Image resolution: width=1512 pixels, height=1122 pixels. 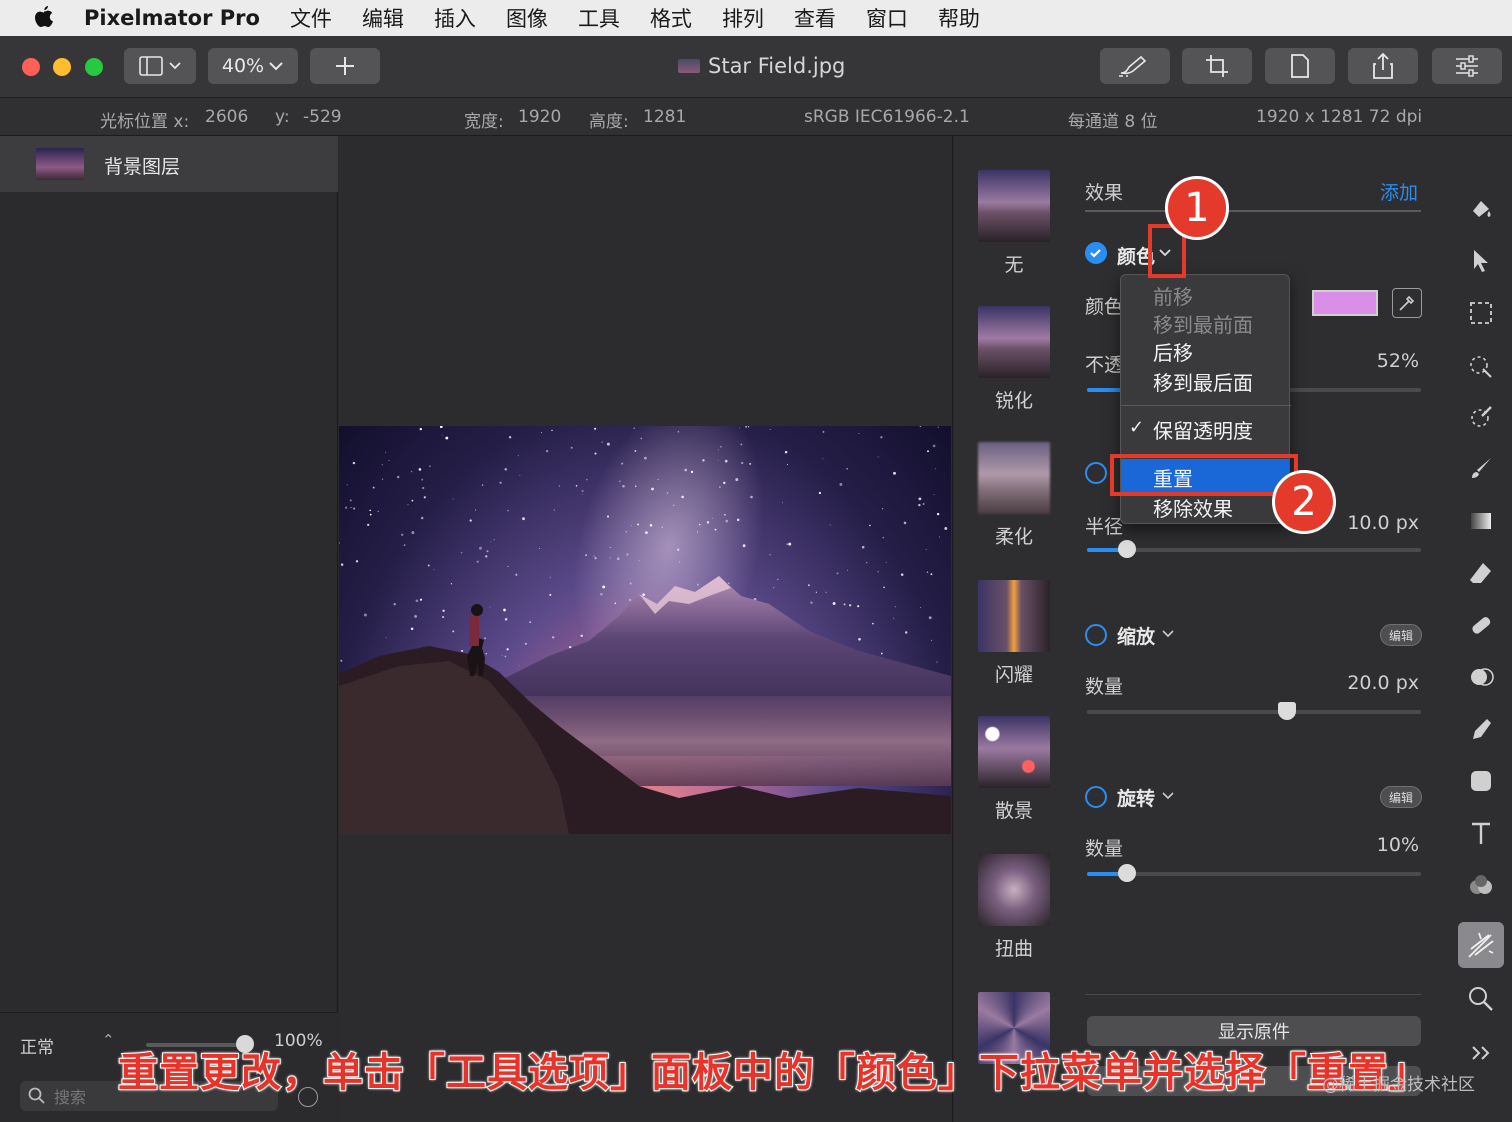 I want to click on rotate-edit-button: 编辑, so click(x=1401, y=797).